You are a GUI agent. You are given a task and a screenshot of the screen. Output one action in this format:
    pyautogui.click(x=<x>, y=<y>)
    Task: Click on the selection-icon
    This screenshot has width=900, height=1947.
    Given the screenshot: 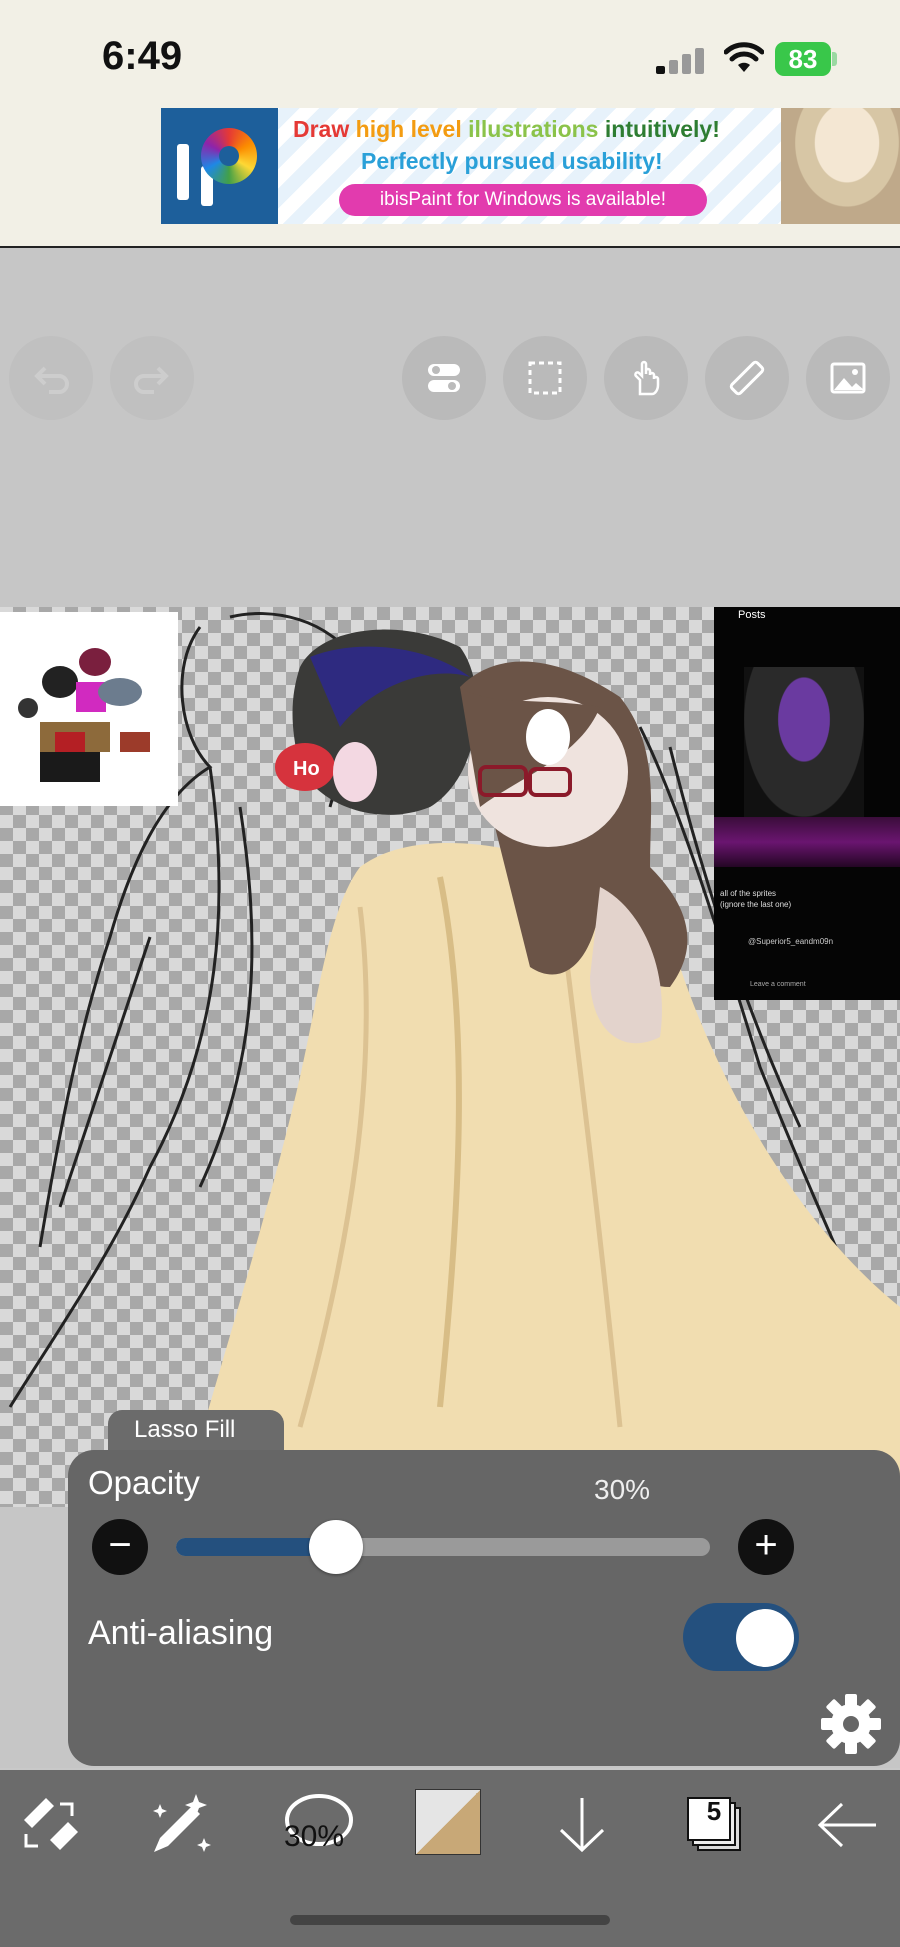 What is the action you would take?
    pyautogui.click(x=545, y=378)
    